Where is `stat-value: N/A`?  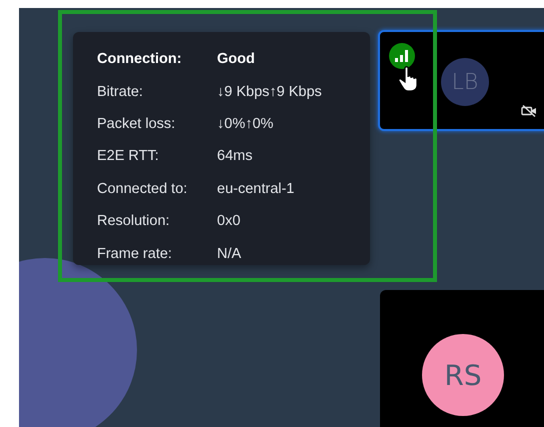 stat-value: N/A is located at coordinates (229, 254).